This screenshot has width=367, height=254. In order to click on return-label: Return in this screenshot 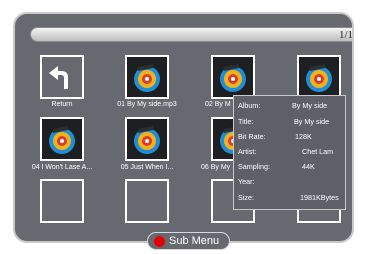, I will do `click(62, 104)`.